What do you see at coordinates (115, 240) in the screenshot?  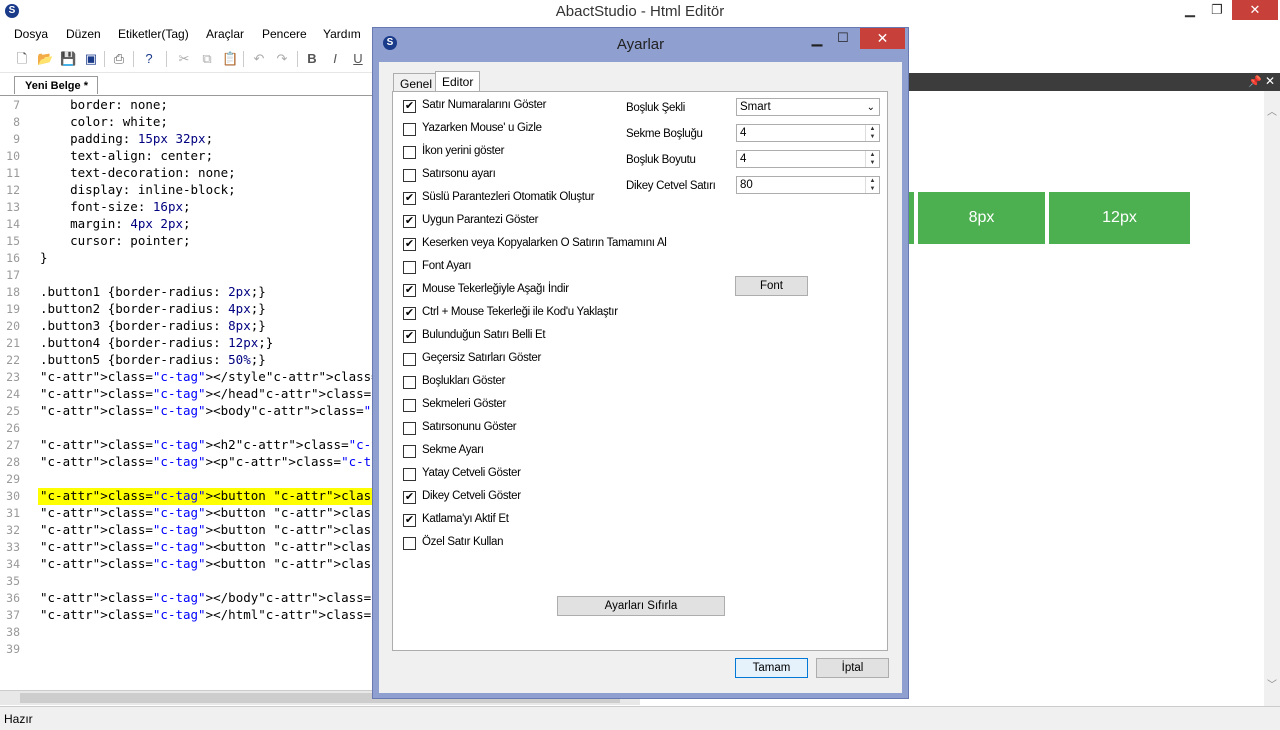 I see `code-line: cursor: pointer;` at bounding box center [115, 240].